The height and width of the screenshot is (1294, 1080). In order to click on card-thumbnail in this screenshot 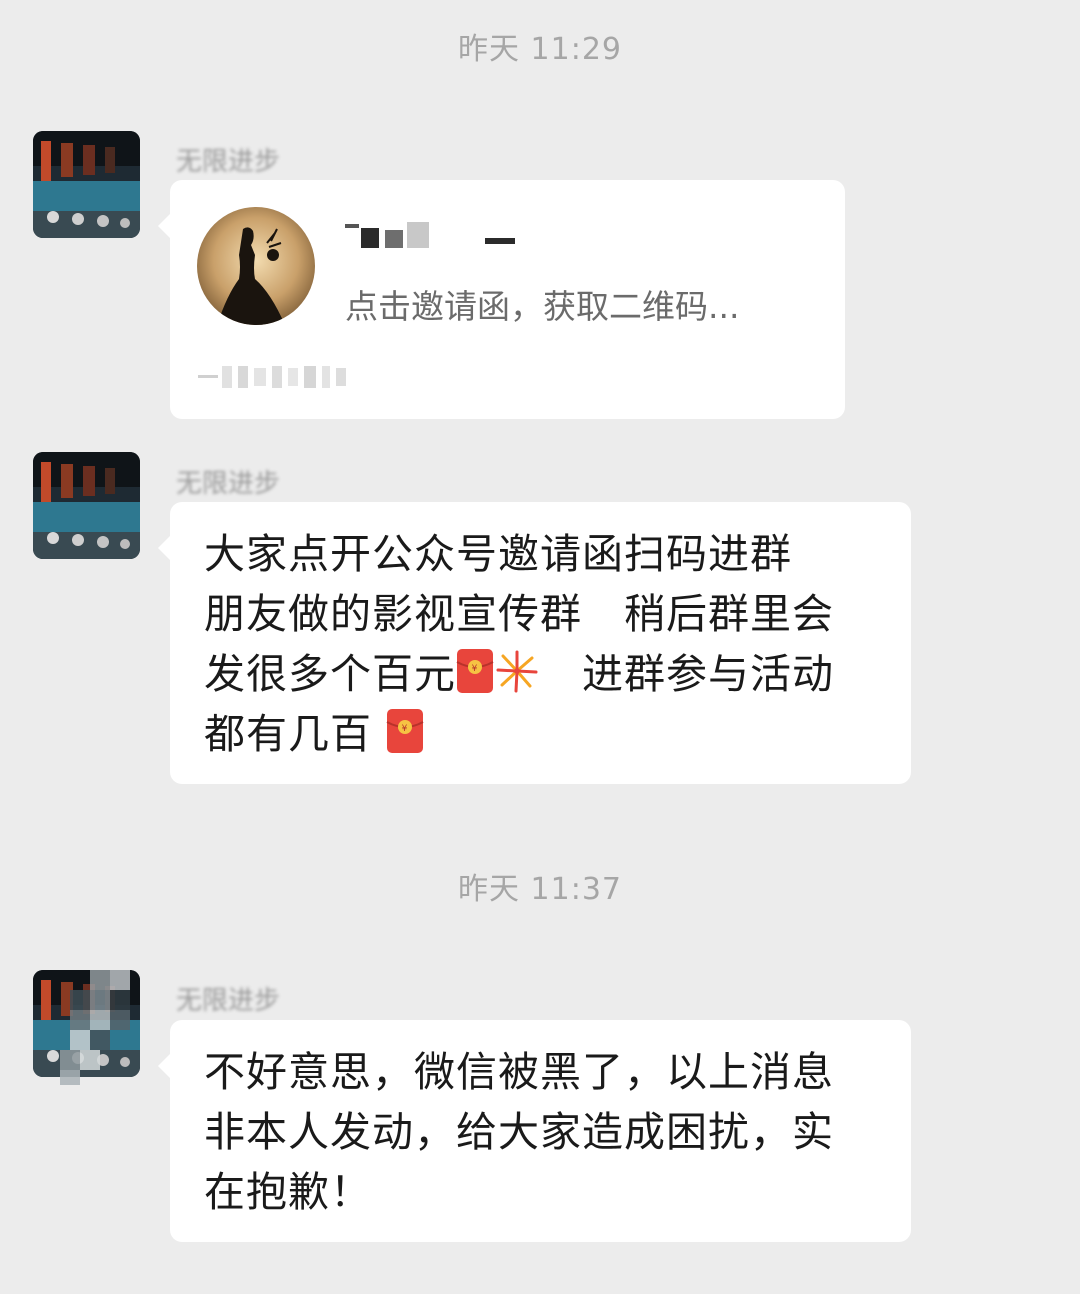, I will do `click(256, 266)`.